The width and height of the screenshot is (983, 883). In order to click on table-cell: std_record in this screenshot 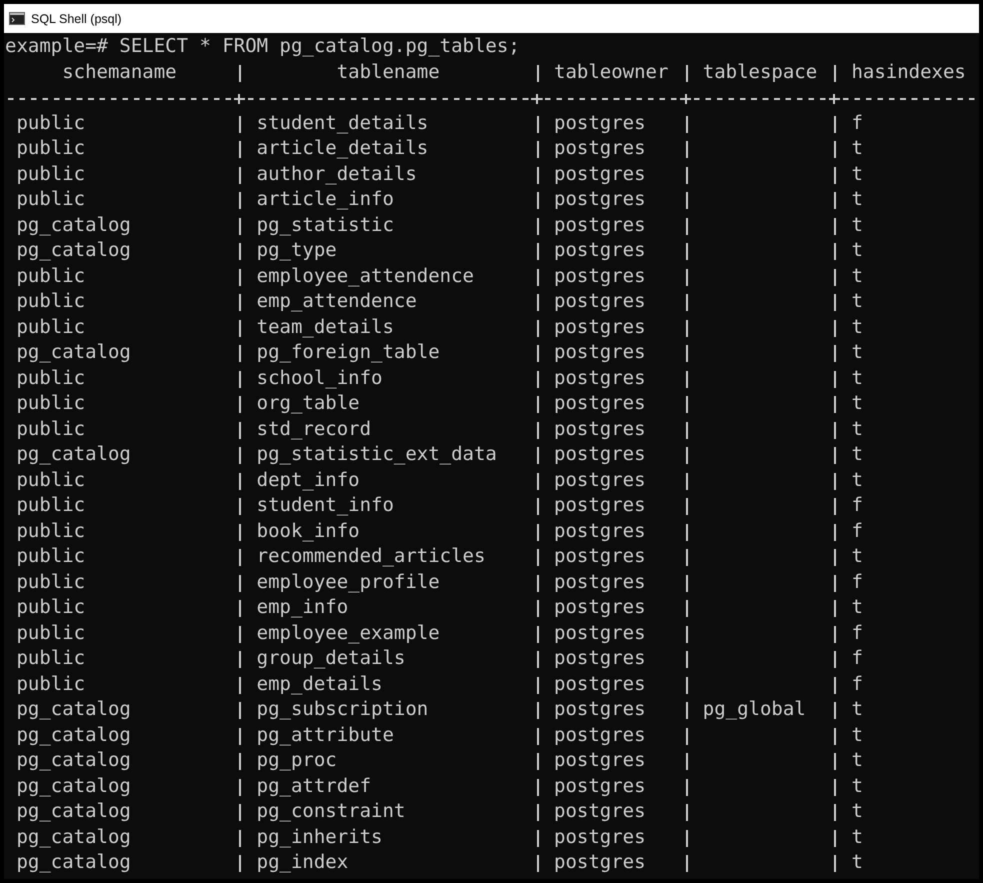, I will do `click(314, 429)`.